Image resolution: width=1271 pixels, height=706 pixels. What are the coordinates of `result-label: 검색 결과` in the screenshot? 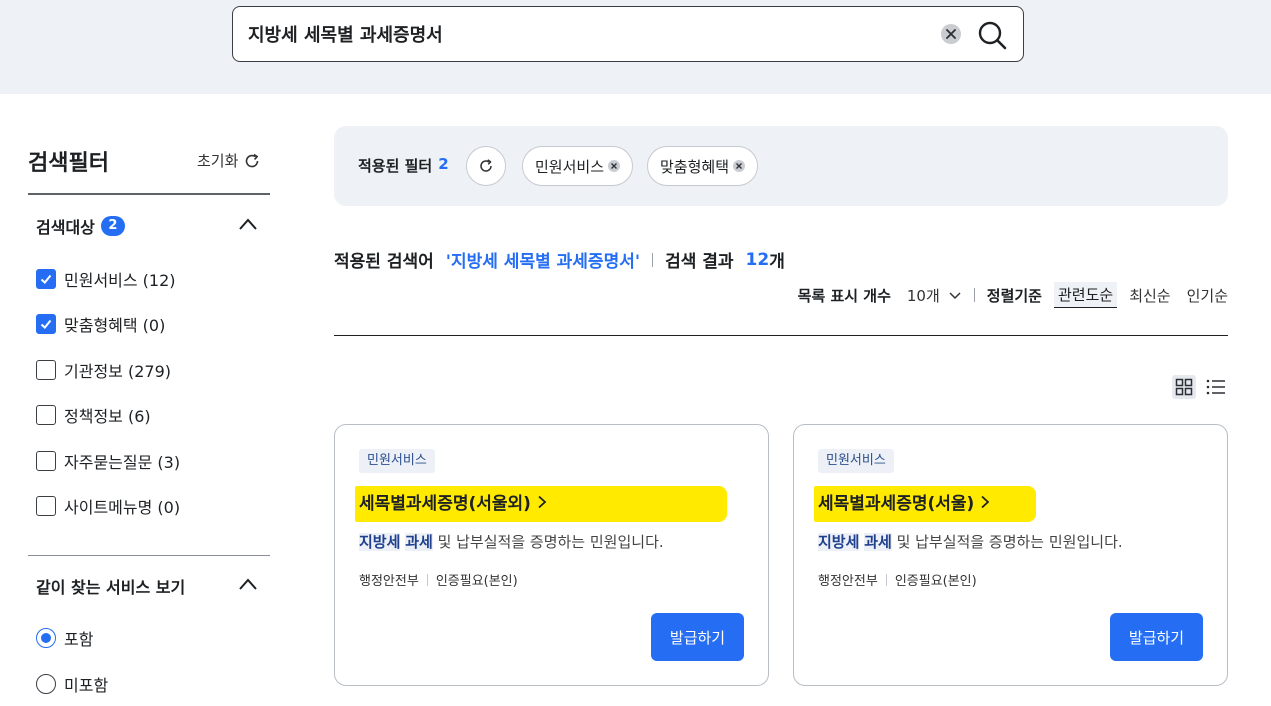 It's located at (699, 262).